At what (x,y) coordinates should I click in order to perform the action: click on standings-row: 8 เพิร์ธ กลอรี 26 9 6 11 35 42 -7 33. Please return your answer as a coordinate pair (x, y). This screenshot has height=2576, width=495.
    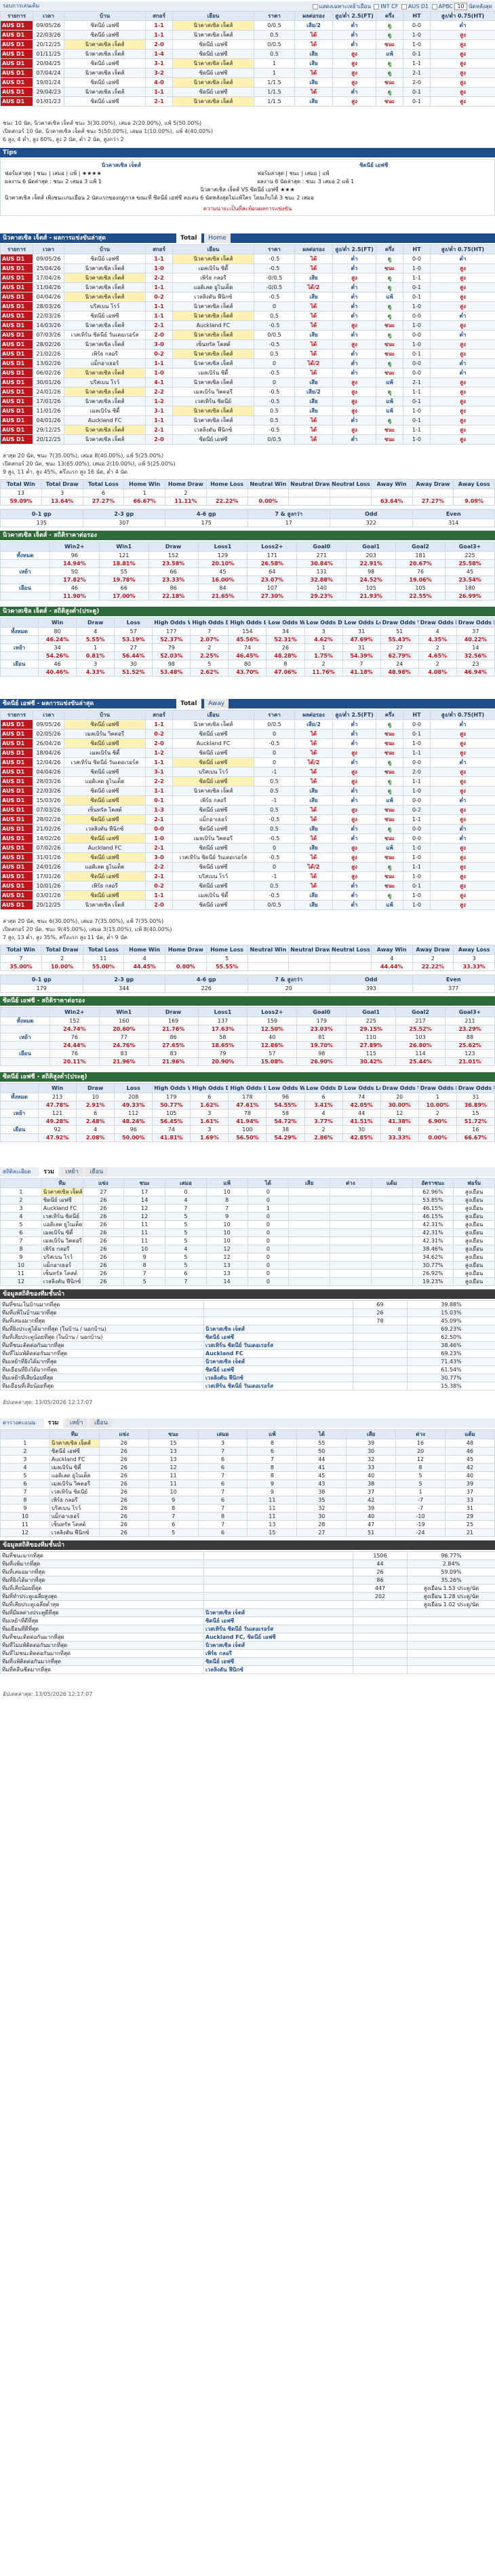
    Looking at the image, I should click on (248, 1500).